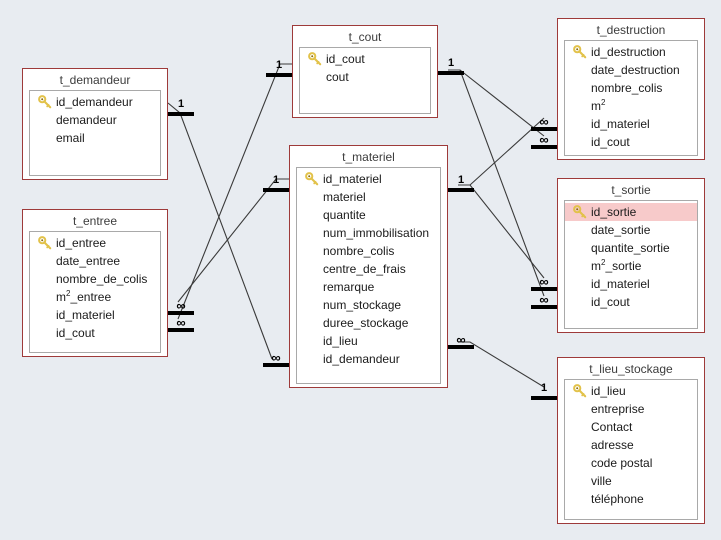  I want to click on field-row-t_sortie-date-sortie: date_sortie, so click(631, 230).